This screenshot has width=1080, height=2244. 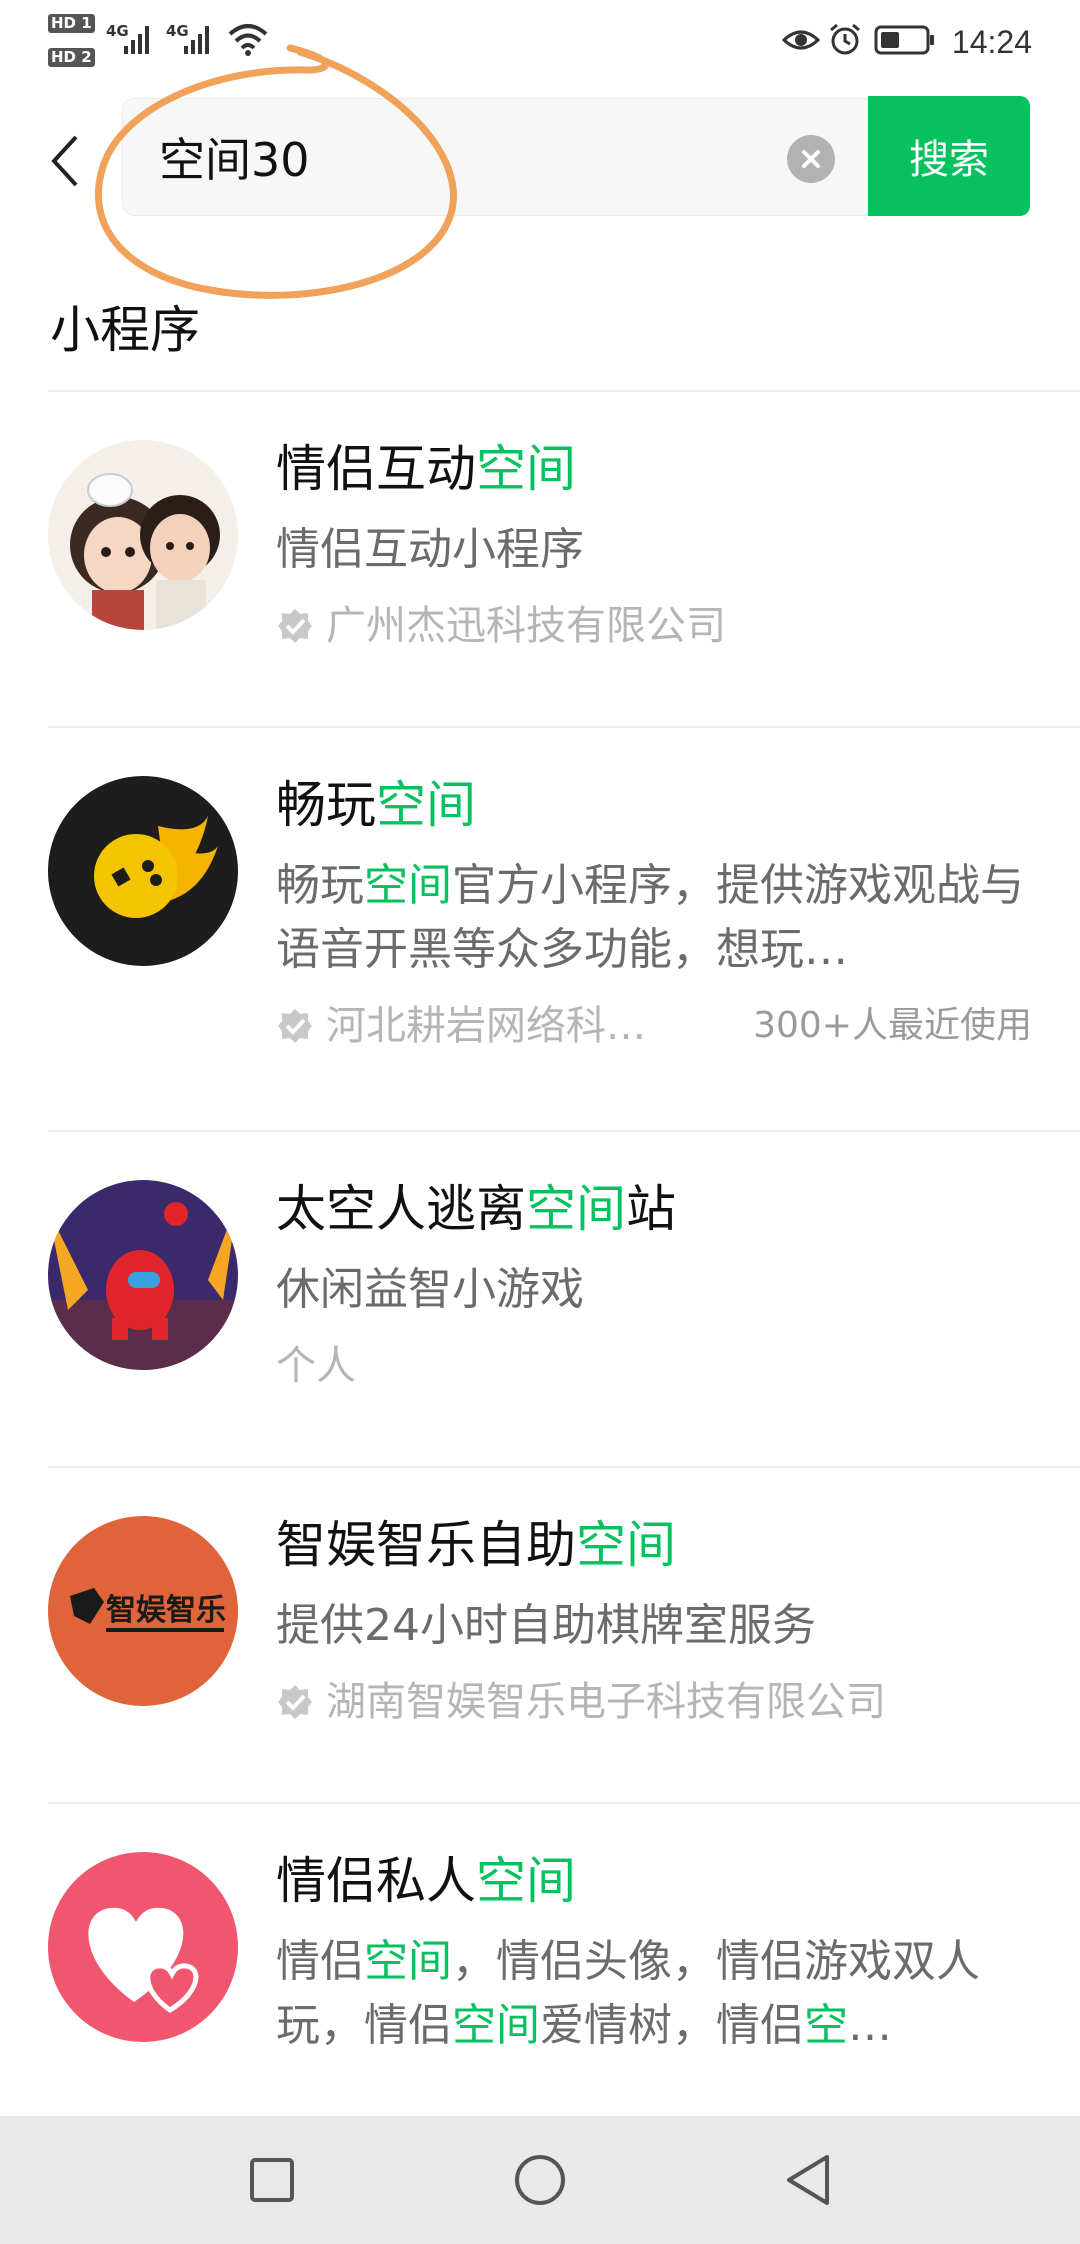 I want to click on result-item-astronaut-escape: 太空人逃离空间站 休闲益智小游戏 个人, so click(x=564, y=1298).